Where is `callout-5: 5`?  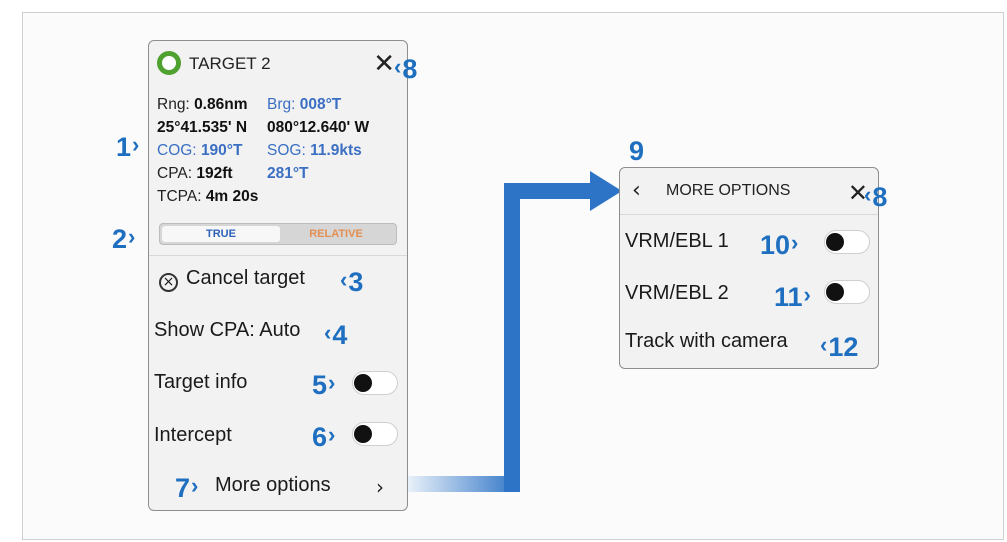
callout-5: 5 is located at coordinates (323, 386).